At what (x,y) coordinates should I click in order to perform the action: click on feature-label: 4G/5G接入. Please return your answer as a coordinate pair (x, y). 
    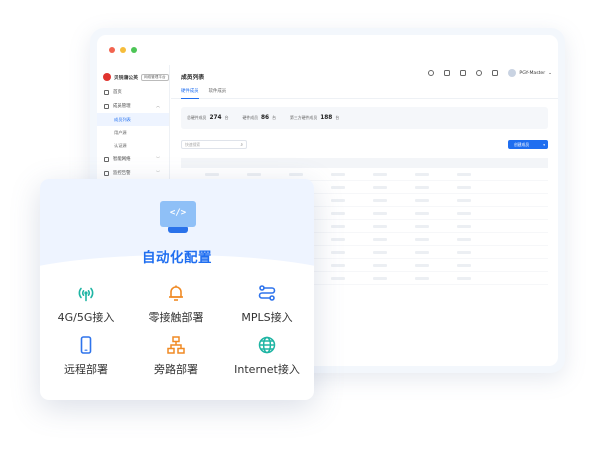
    Looking at the image, I should click on (86, 317).